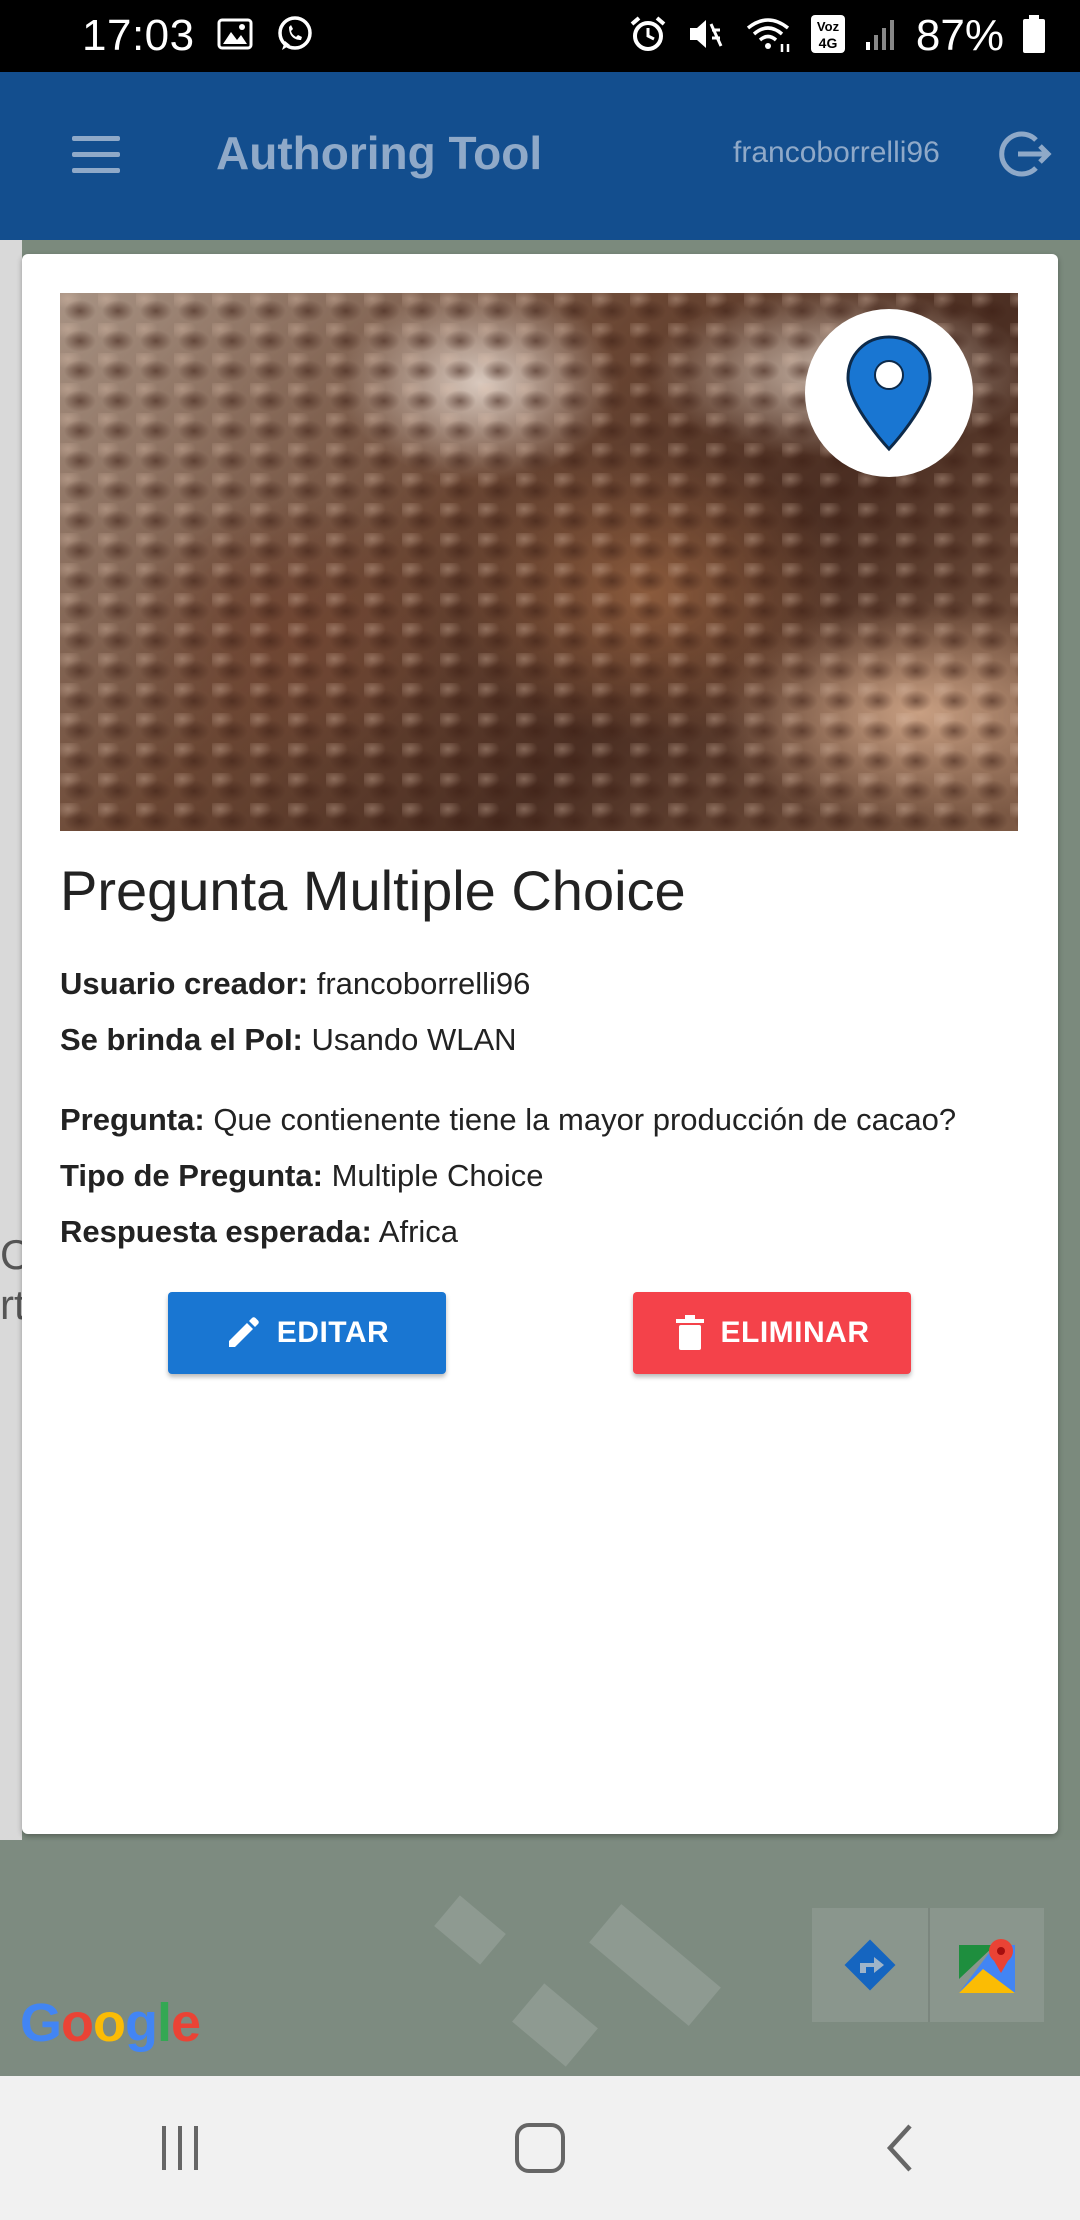 This screenshot has width=1080, height=2220. I want to click on poi-field: Se brinda el PoI: Usando WLAN, so click(288, 1040).